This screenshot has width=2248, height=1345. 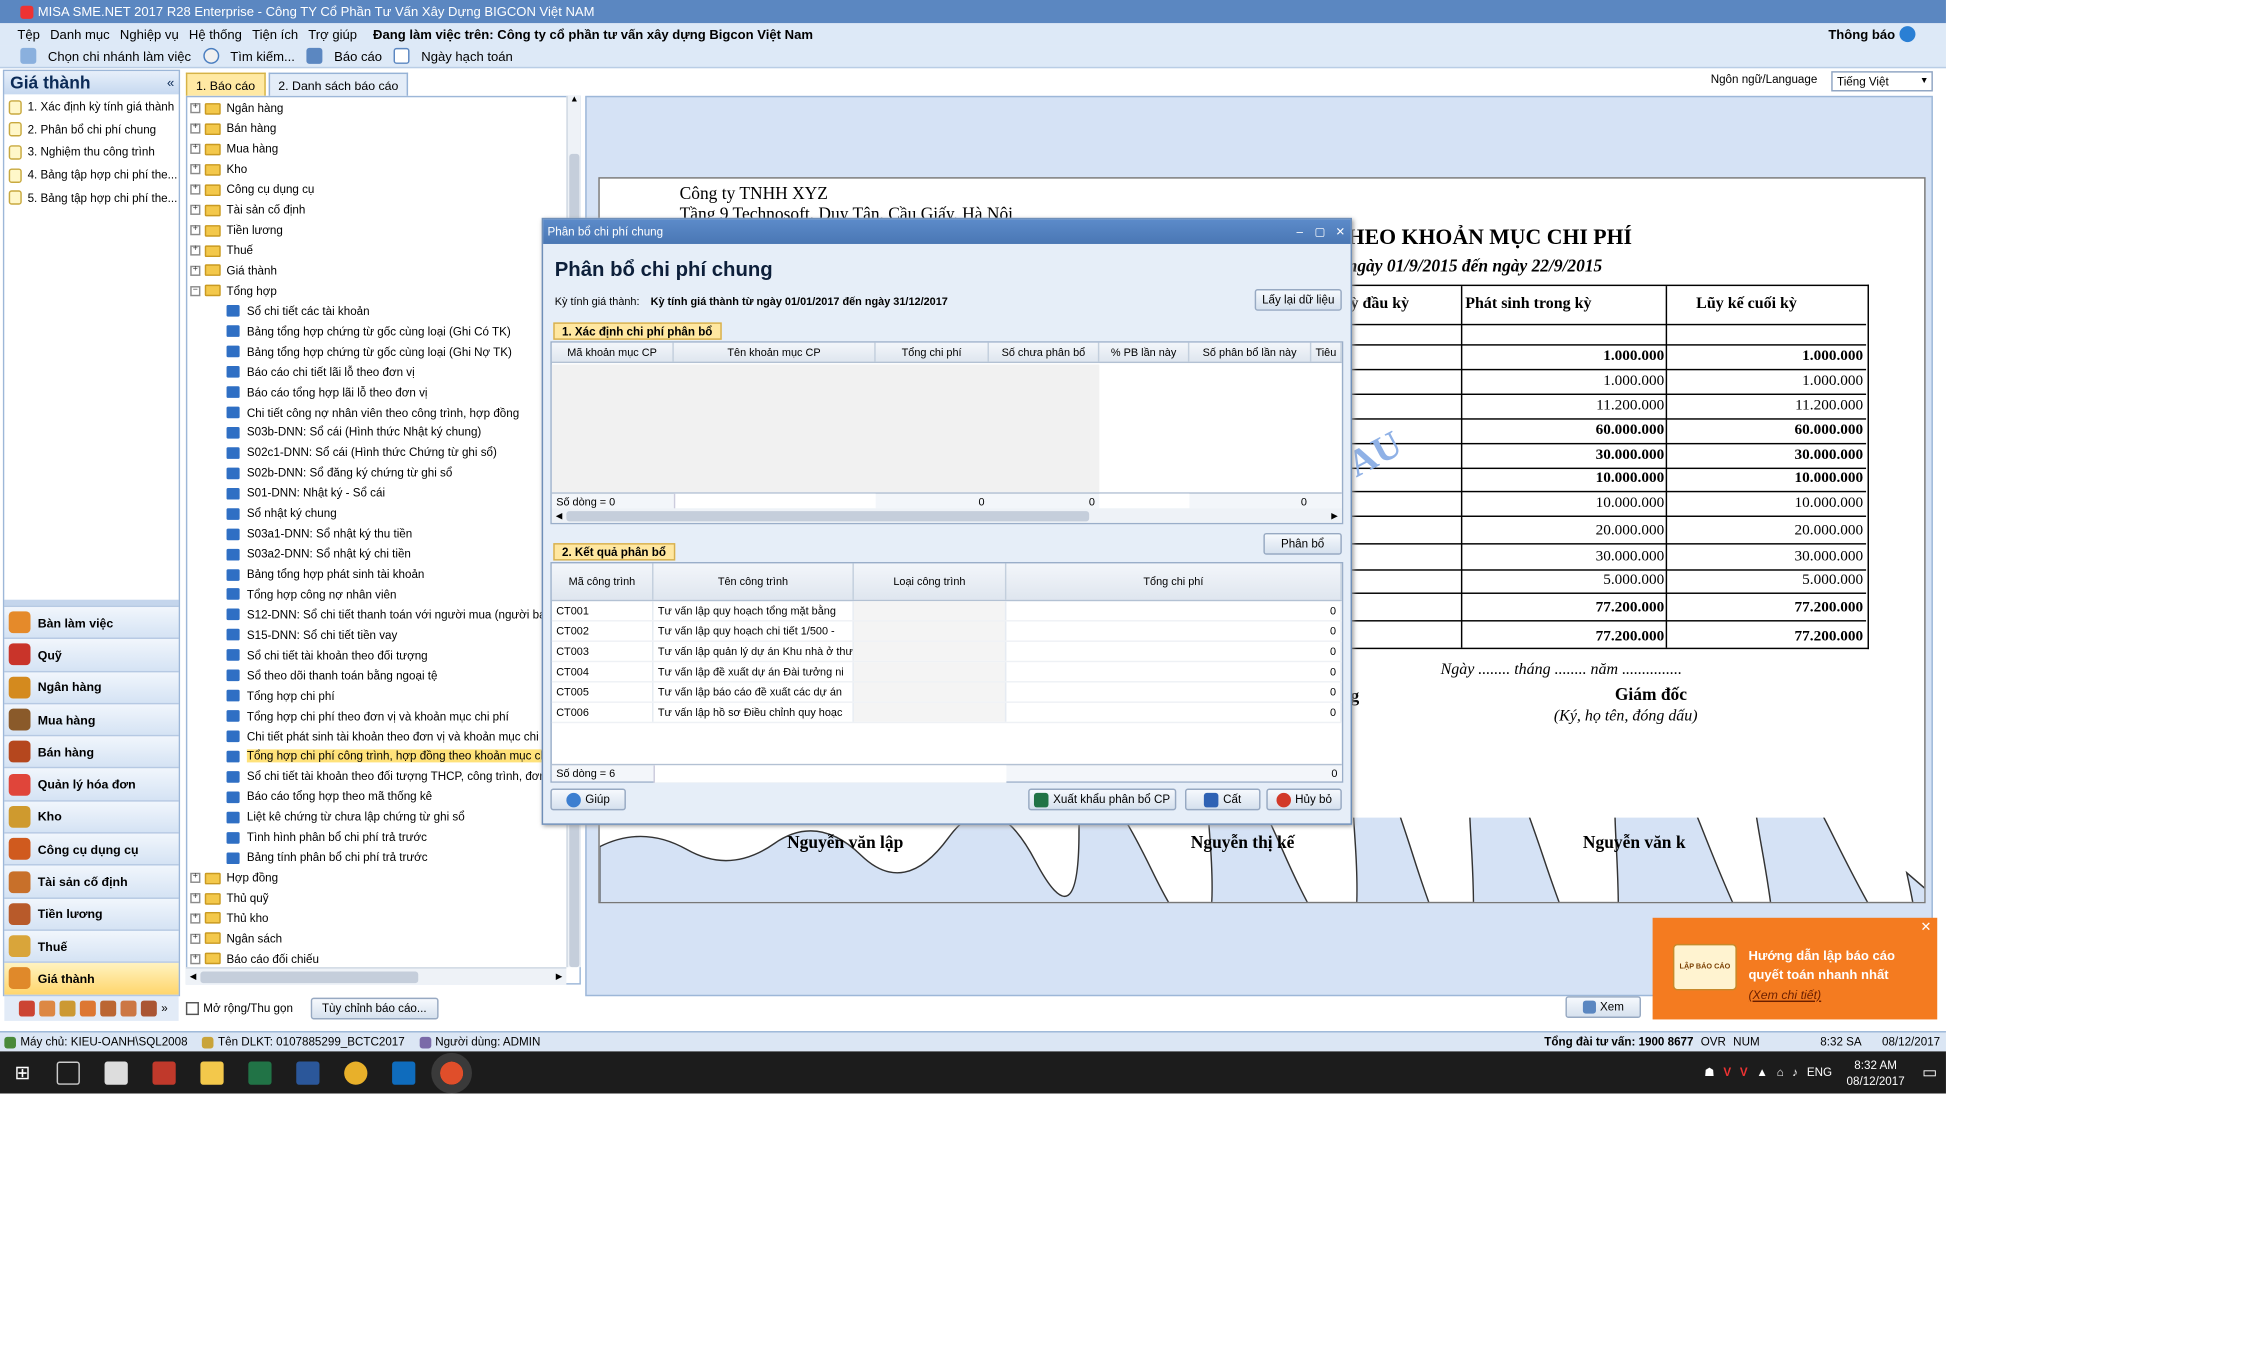 What do you see at coordinates (91, 913) in the screenshot?
I see `nav-payroll: Tiền lương` at bounding box center [91, 913].